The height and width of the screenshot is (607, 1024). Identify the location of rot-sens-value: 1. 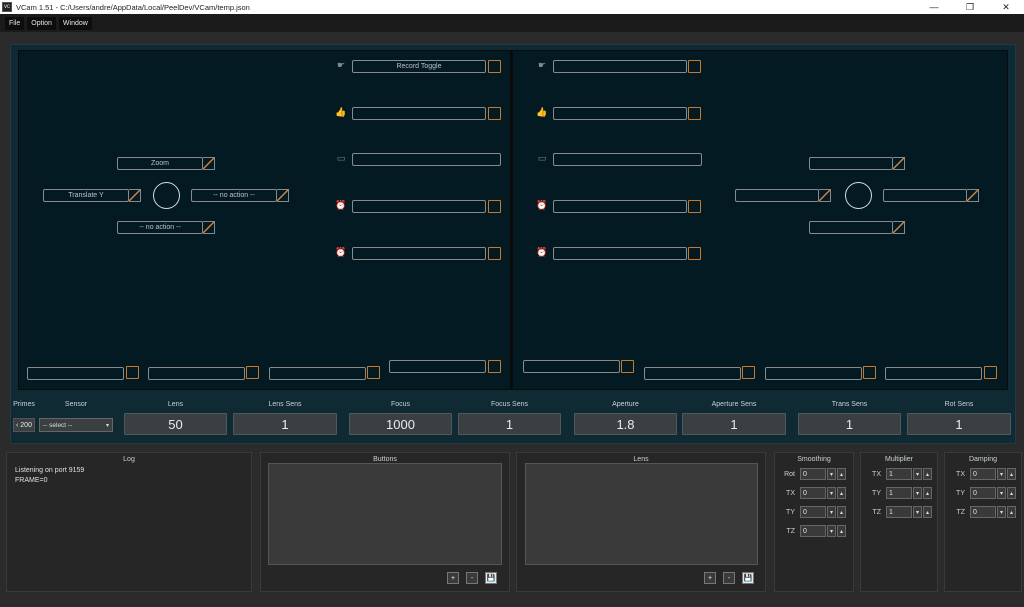
(959, 424).